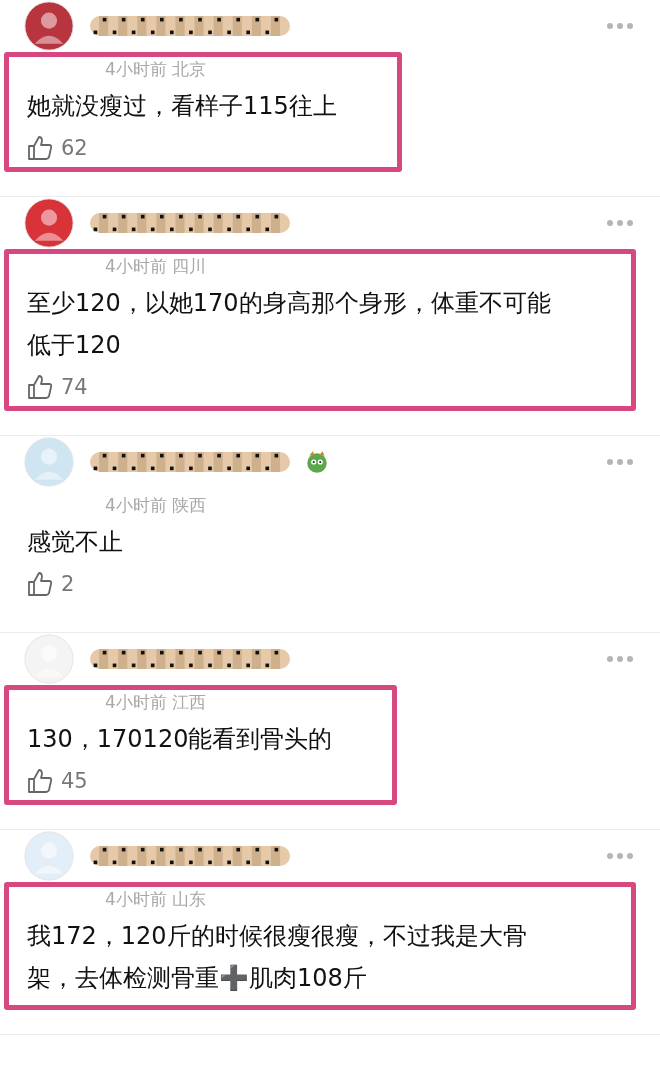 Image resolution: width=660 pixels, height=1070 pixels. What do you see at coordinates (68, 584) in the screenshot?
I see `like-count: 2` at bounding box center [68, 584].